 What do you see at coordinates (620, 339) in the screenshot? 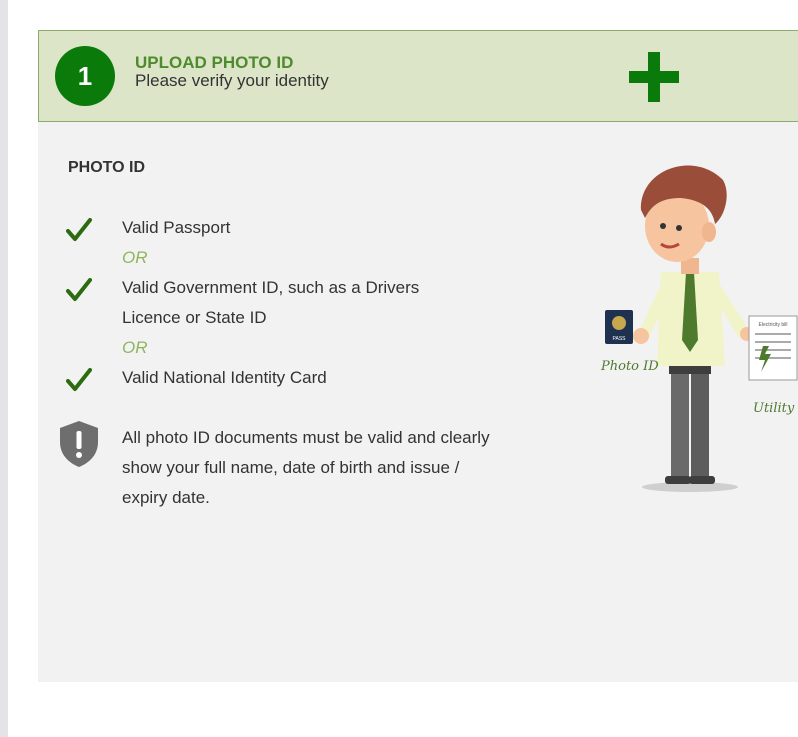
I see `passport-text: PASS` at bounding box center [620, 339].